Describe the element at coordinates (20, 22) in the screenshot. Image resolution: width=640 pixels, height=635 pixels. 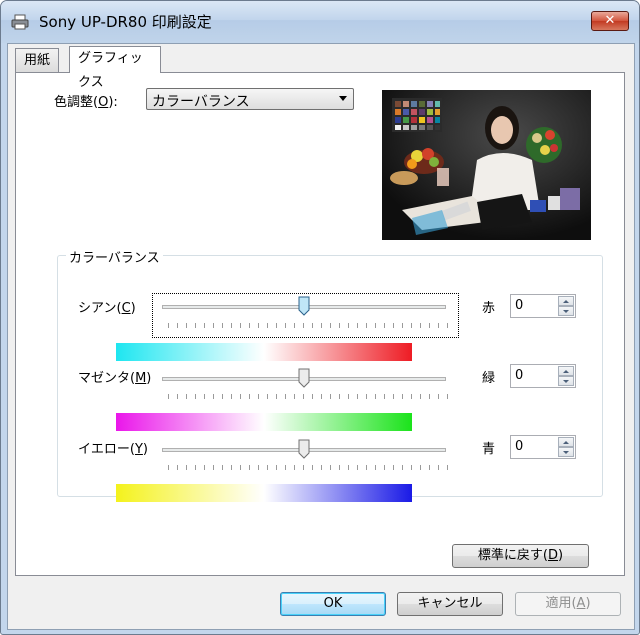
I see `printer-icon` at that location.